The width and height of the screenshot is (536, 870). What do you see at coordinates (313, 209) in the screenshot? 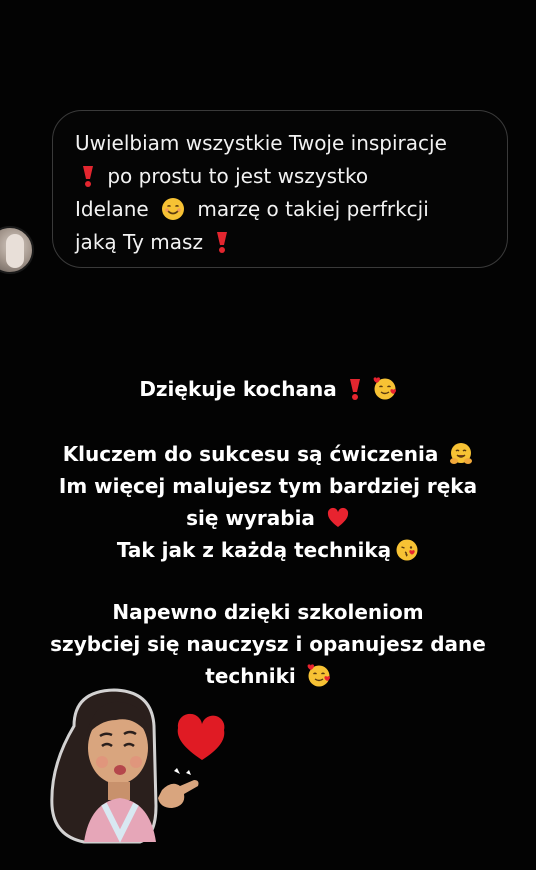
I see `message-text-3b: marzę o takiej perfrkcji` at bounding box center [313, 209].